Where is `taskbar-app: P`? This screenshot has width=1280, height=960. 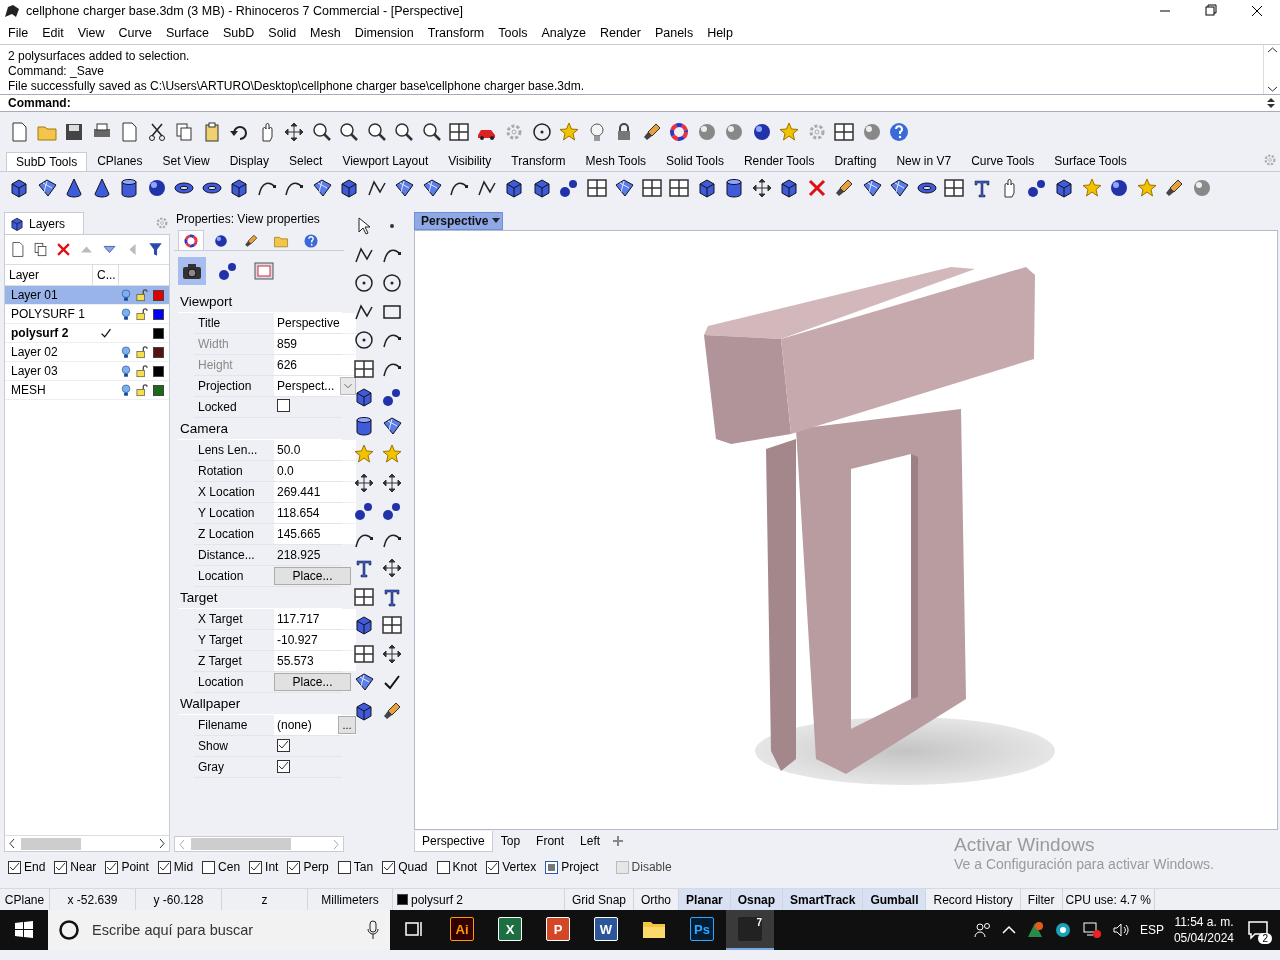 taskbar-app: P is located at coordinates (558, 930).